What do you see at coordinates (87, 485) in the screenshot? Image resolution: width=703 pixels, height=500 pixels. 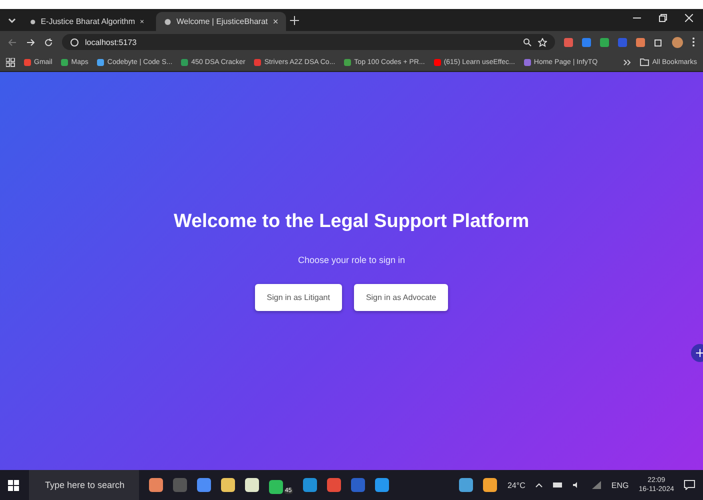 I see `taskbar-search-field: Type here to search` at bounding box center [87, 485].